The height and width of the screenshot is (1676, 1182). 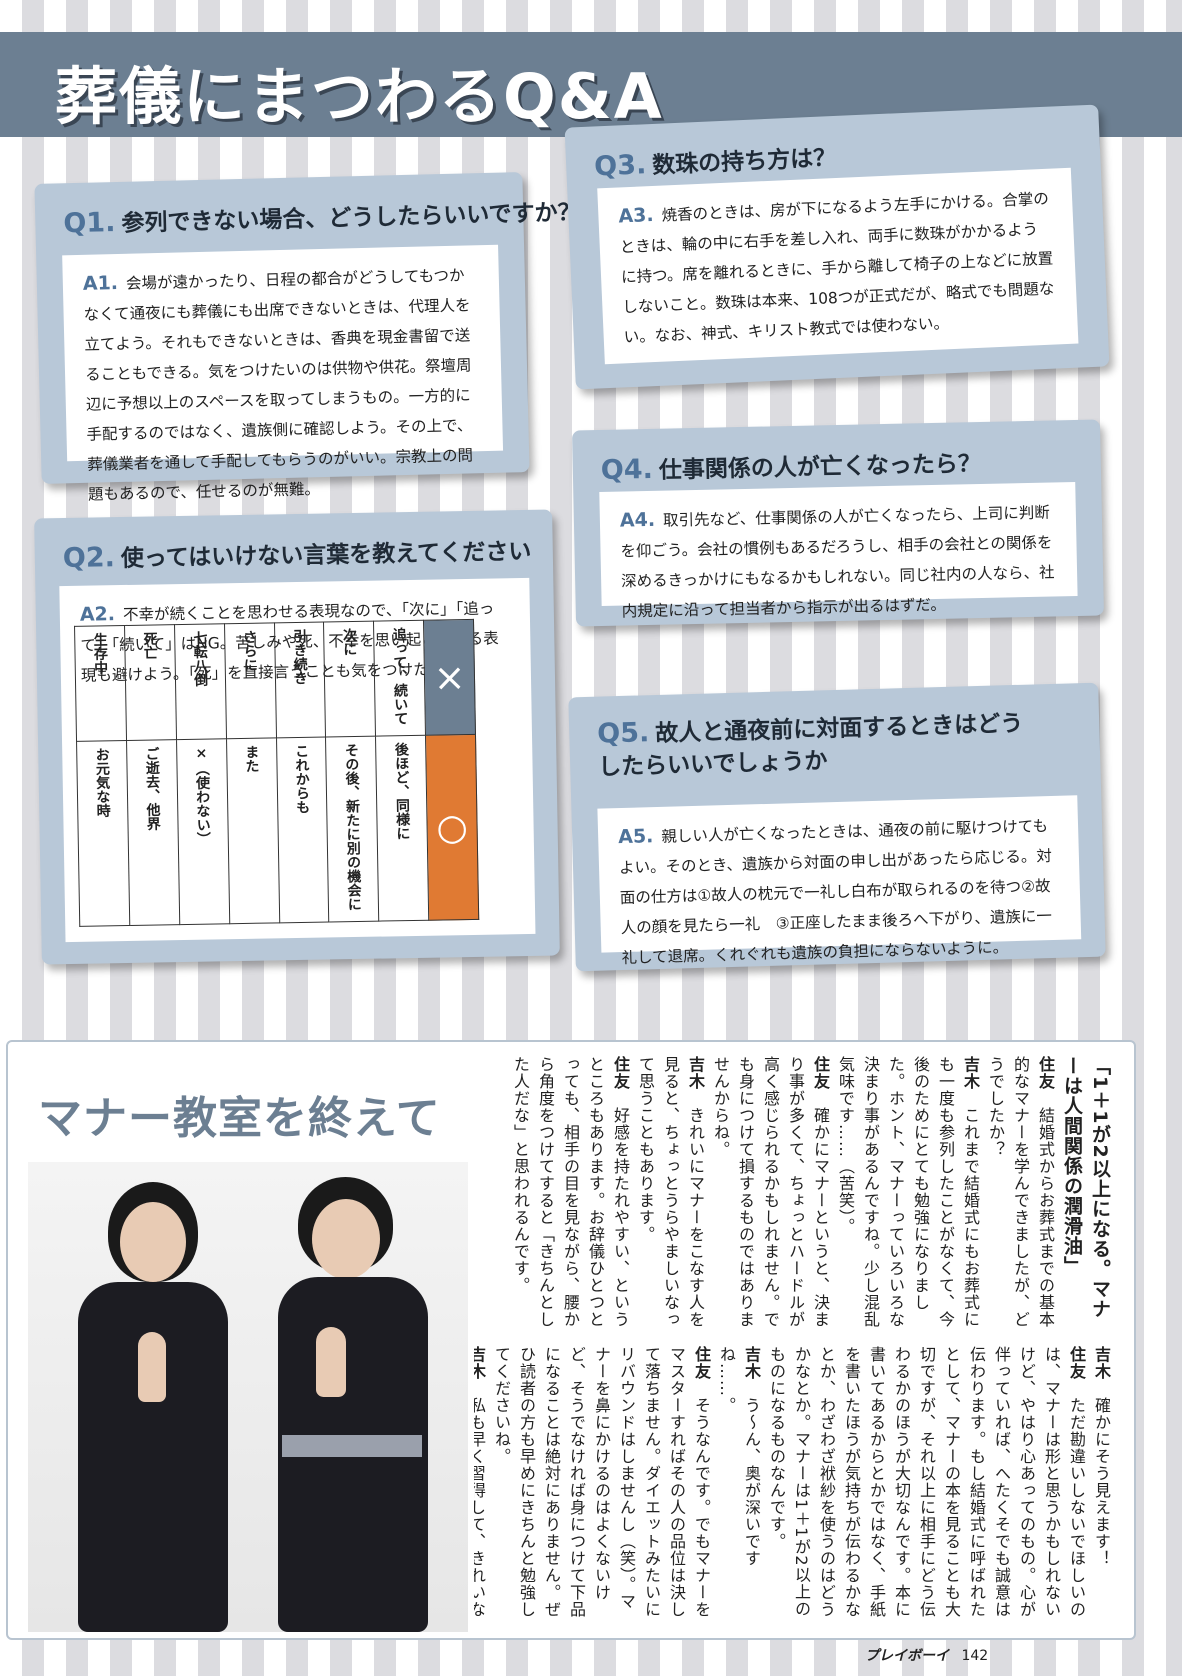 I want to click on table-cell: お元気な時, so click(x=103, y=833).